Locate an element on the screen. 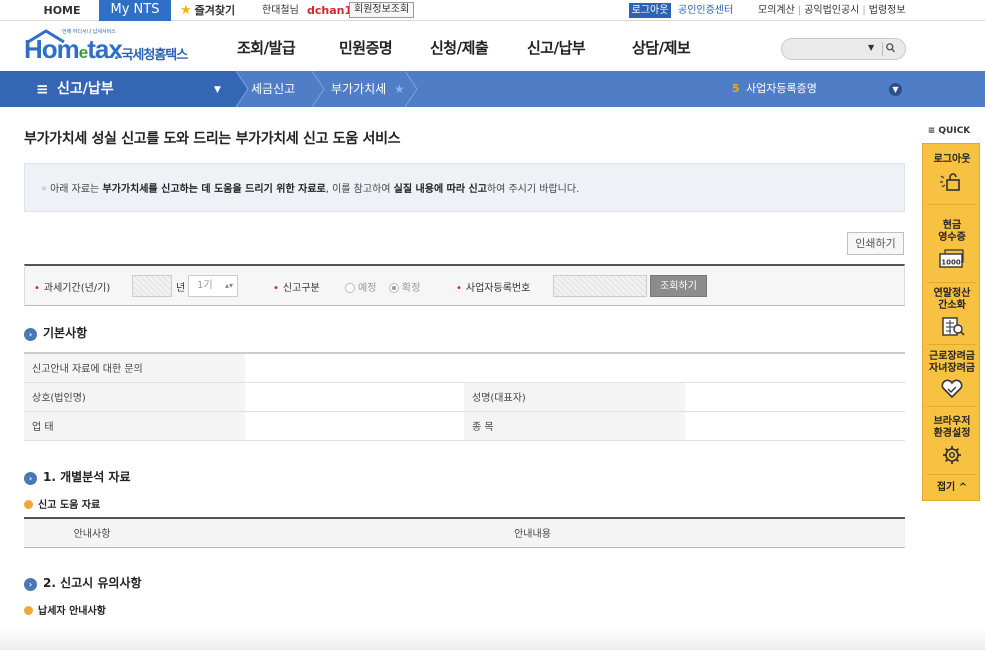 This screenshot has height=650, width=985. breadcrumb-tax-filing: 세금신고 is located at coordinates (273, 89).